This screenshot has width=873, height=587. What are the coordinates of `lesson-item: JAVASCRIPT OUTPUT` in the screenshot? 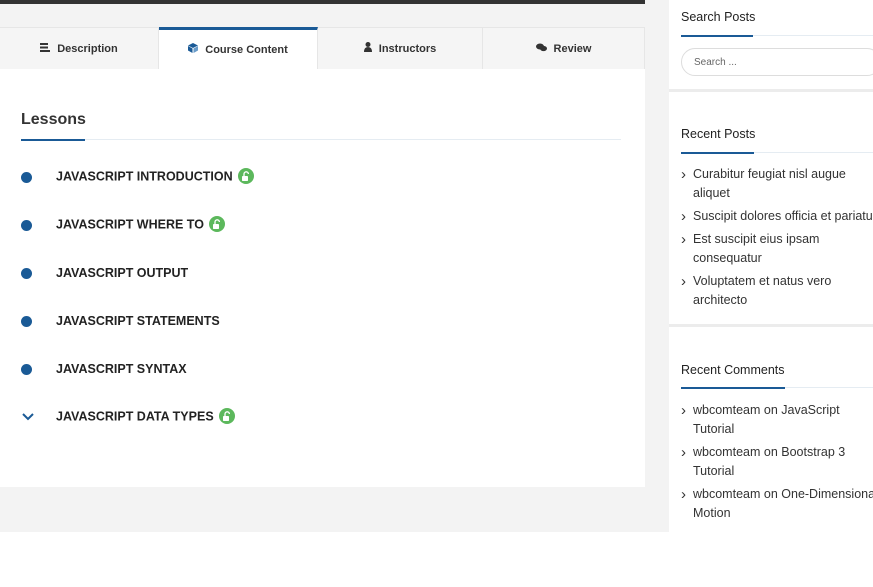 It's located at (104, 273).